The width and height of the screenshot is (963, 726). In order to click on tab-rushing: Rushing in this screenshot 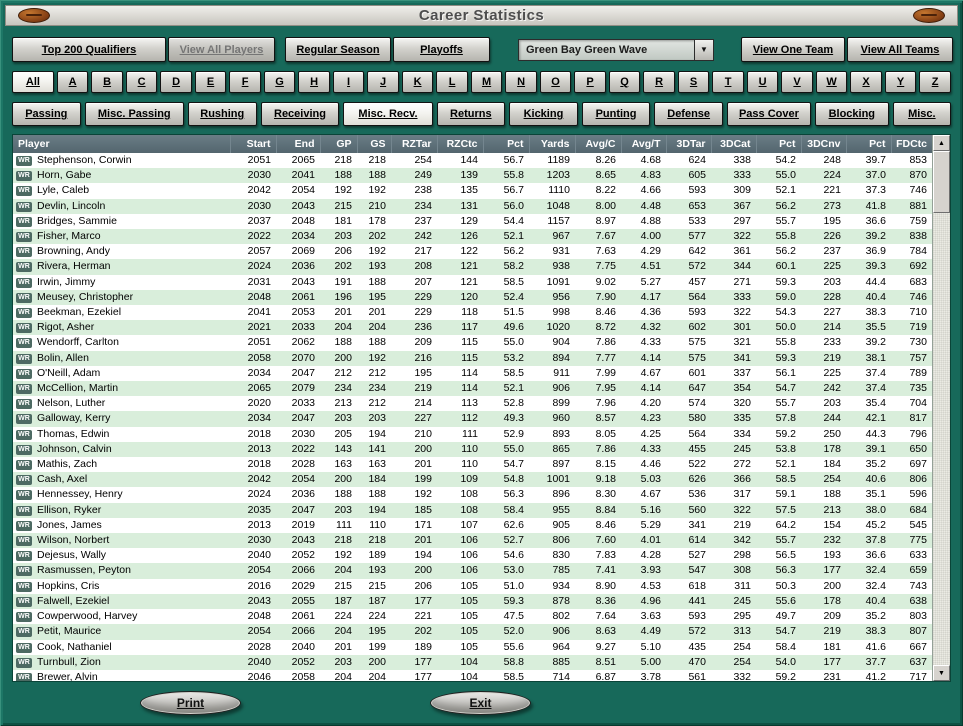, I will do `click(222, 114)`.